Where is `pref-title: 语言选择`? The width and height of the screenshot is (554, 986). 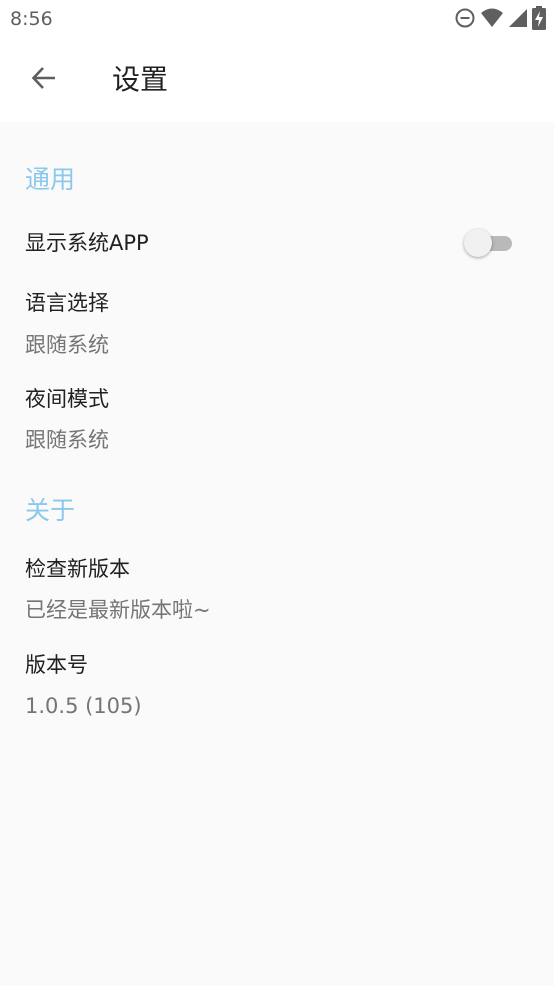
pref-title: 语言选择 is located at coordinates (67, 303).